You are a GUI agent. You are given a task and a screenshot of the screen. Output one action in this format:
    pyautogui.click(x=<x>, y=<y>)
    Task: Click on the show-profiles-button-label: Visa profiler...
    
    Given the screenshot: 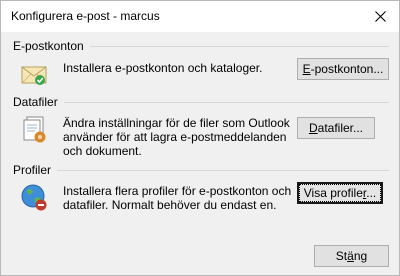 What is the action you would take?
    pyautogui.click(x=340, y=193)
    